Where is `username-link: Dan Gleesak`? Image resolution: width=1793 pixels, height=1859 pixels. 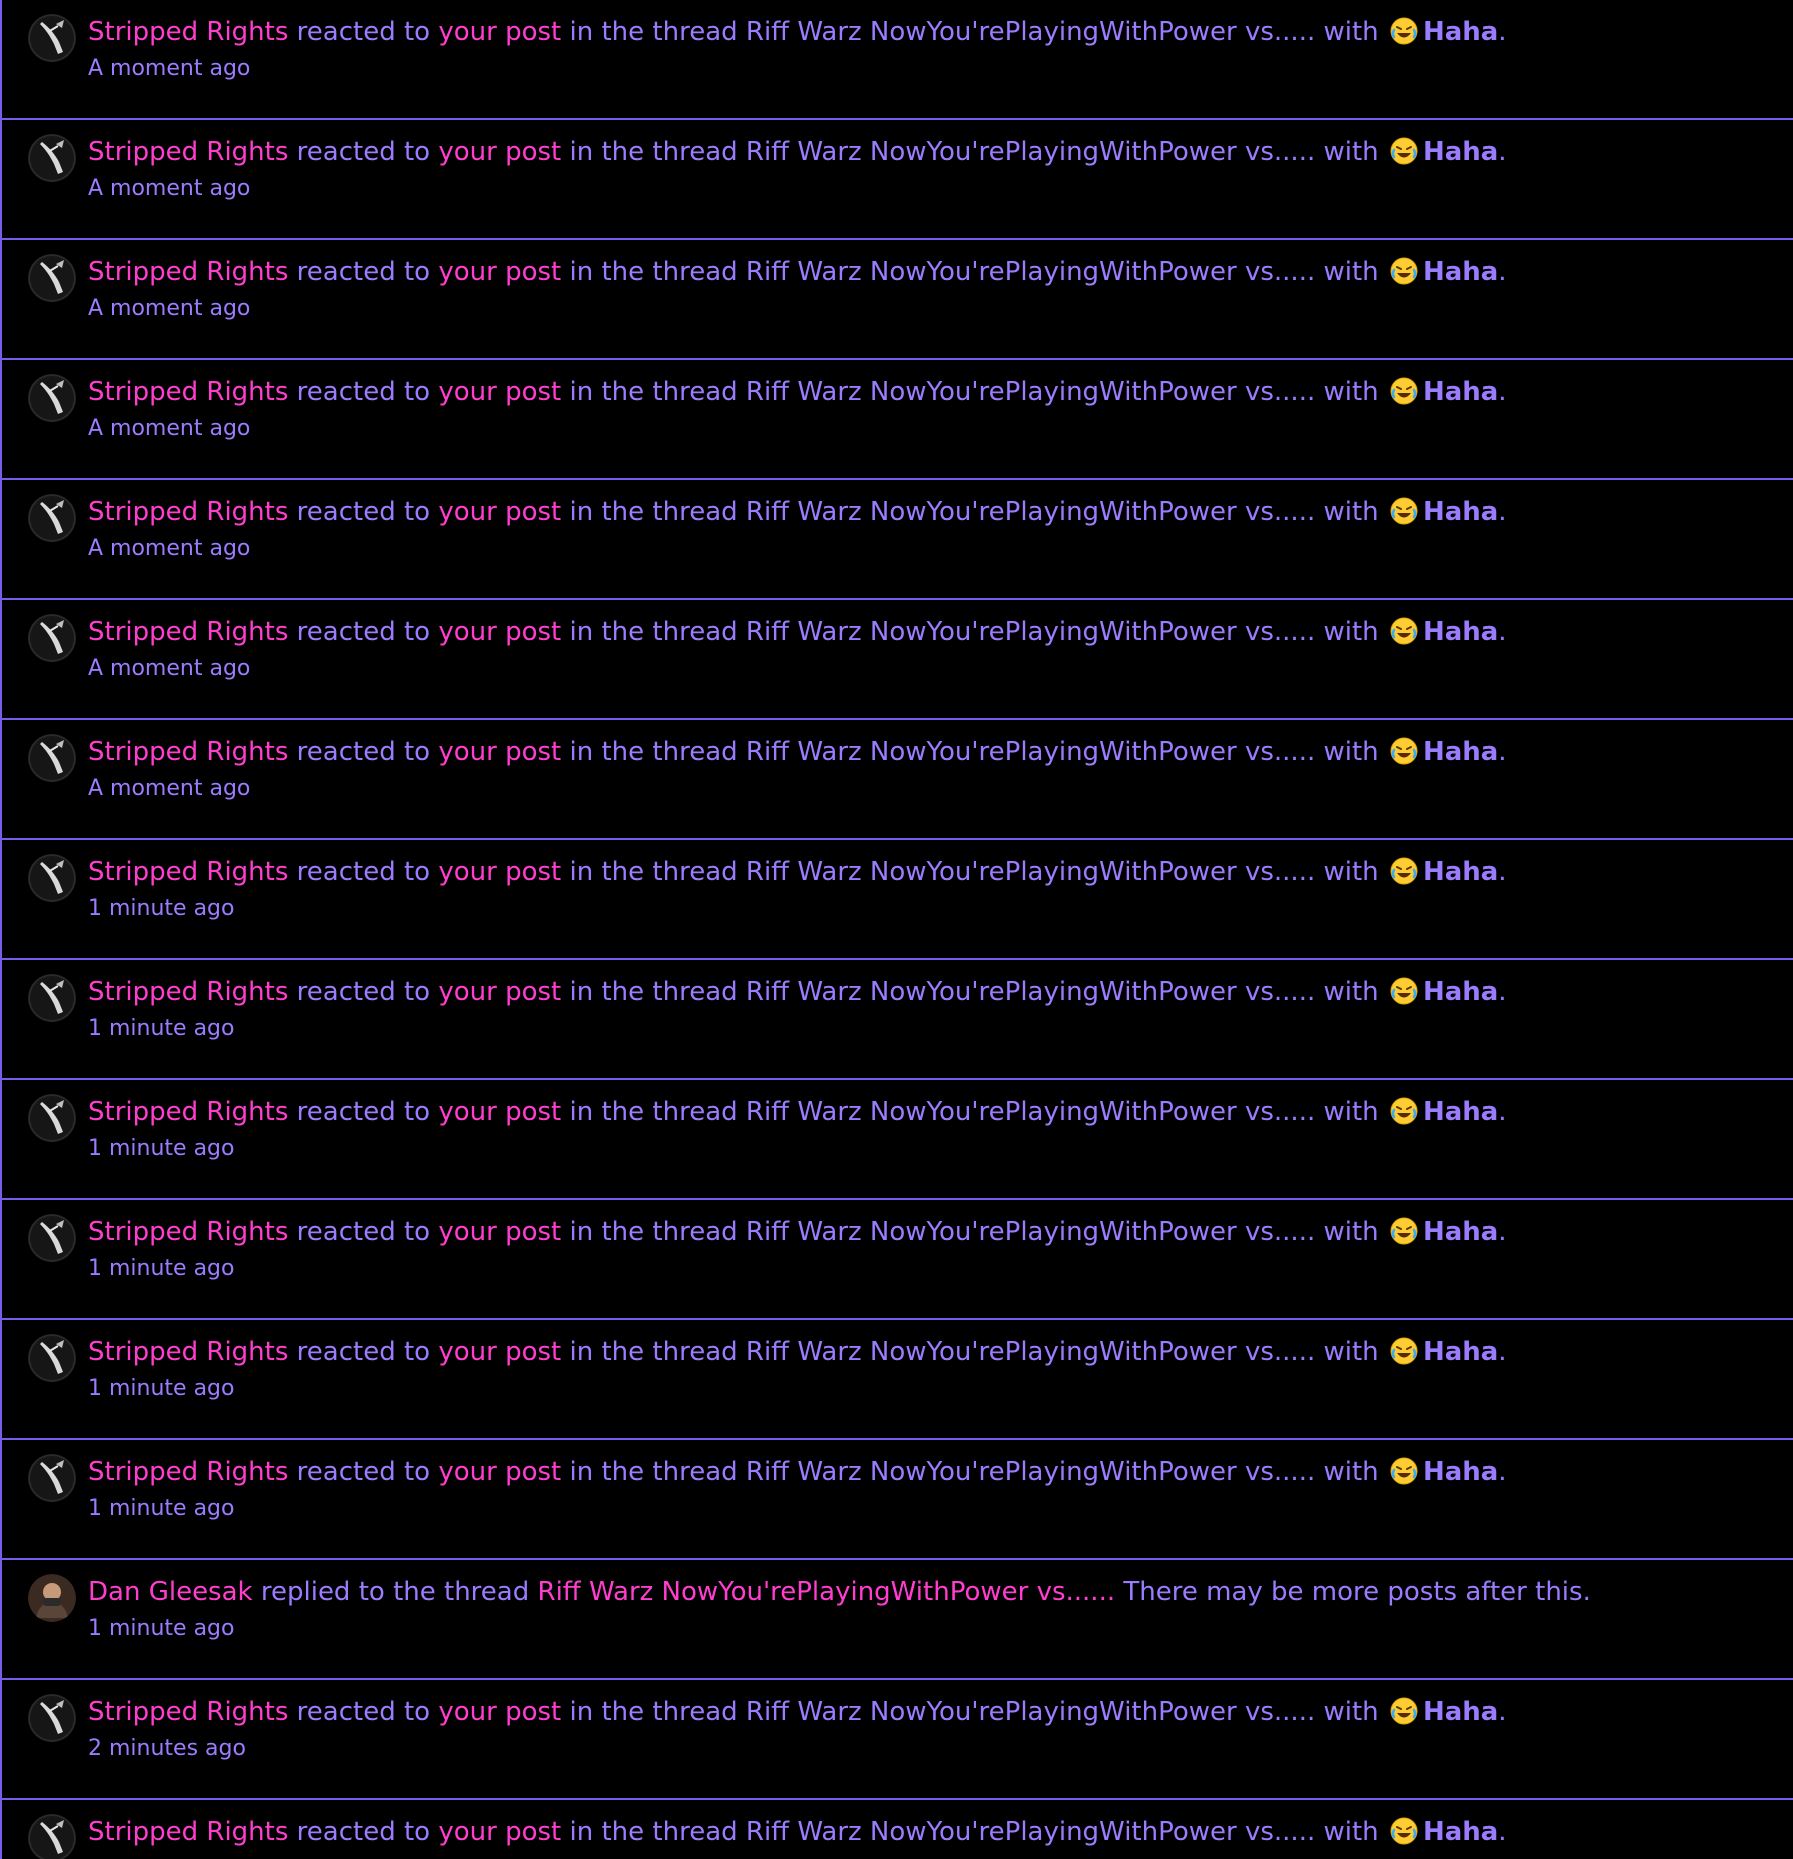 username-link: Dan Gleesak is located at coordinates (170, 1592).